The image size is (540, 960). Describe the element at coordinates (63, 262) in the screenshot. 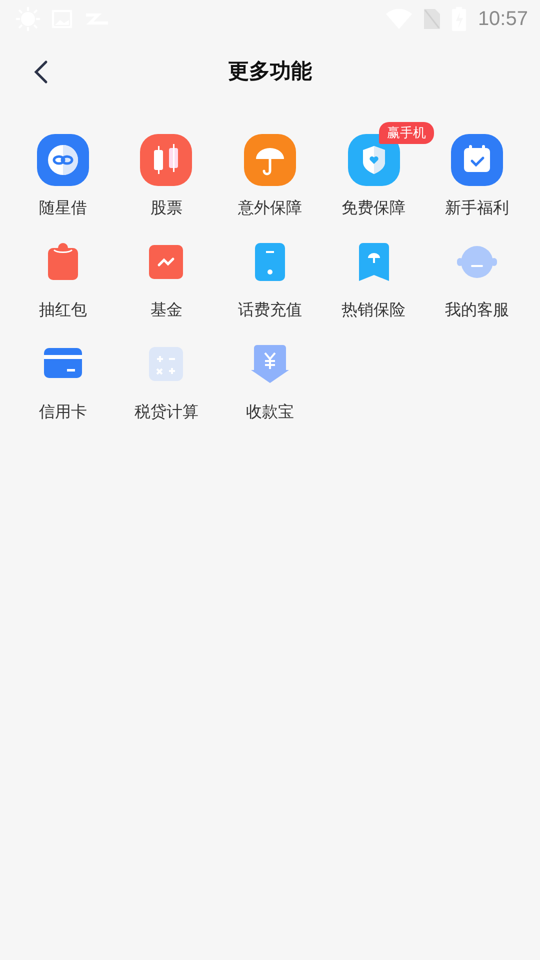

I see `pouch-icon` at that location.